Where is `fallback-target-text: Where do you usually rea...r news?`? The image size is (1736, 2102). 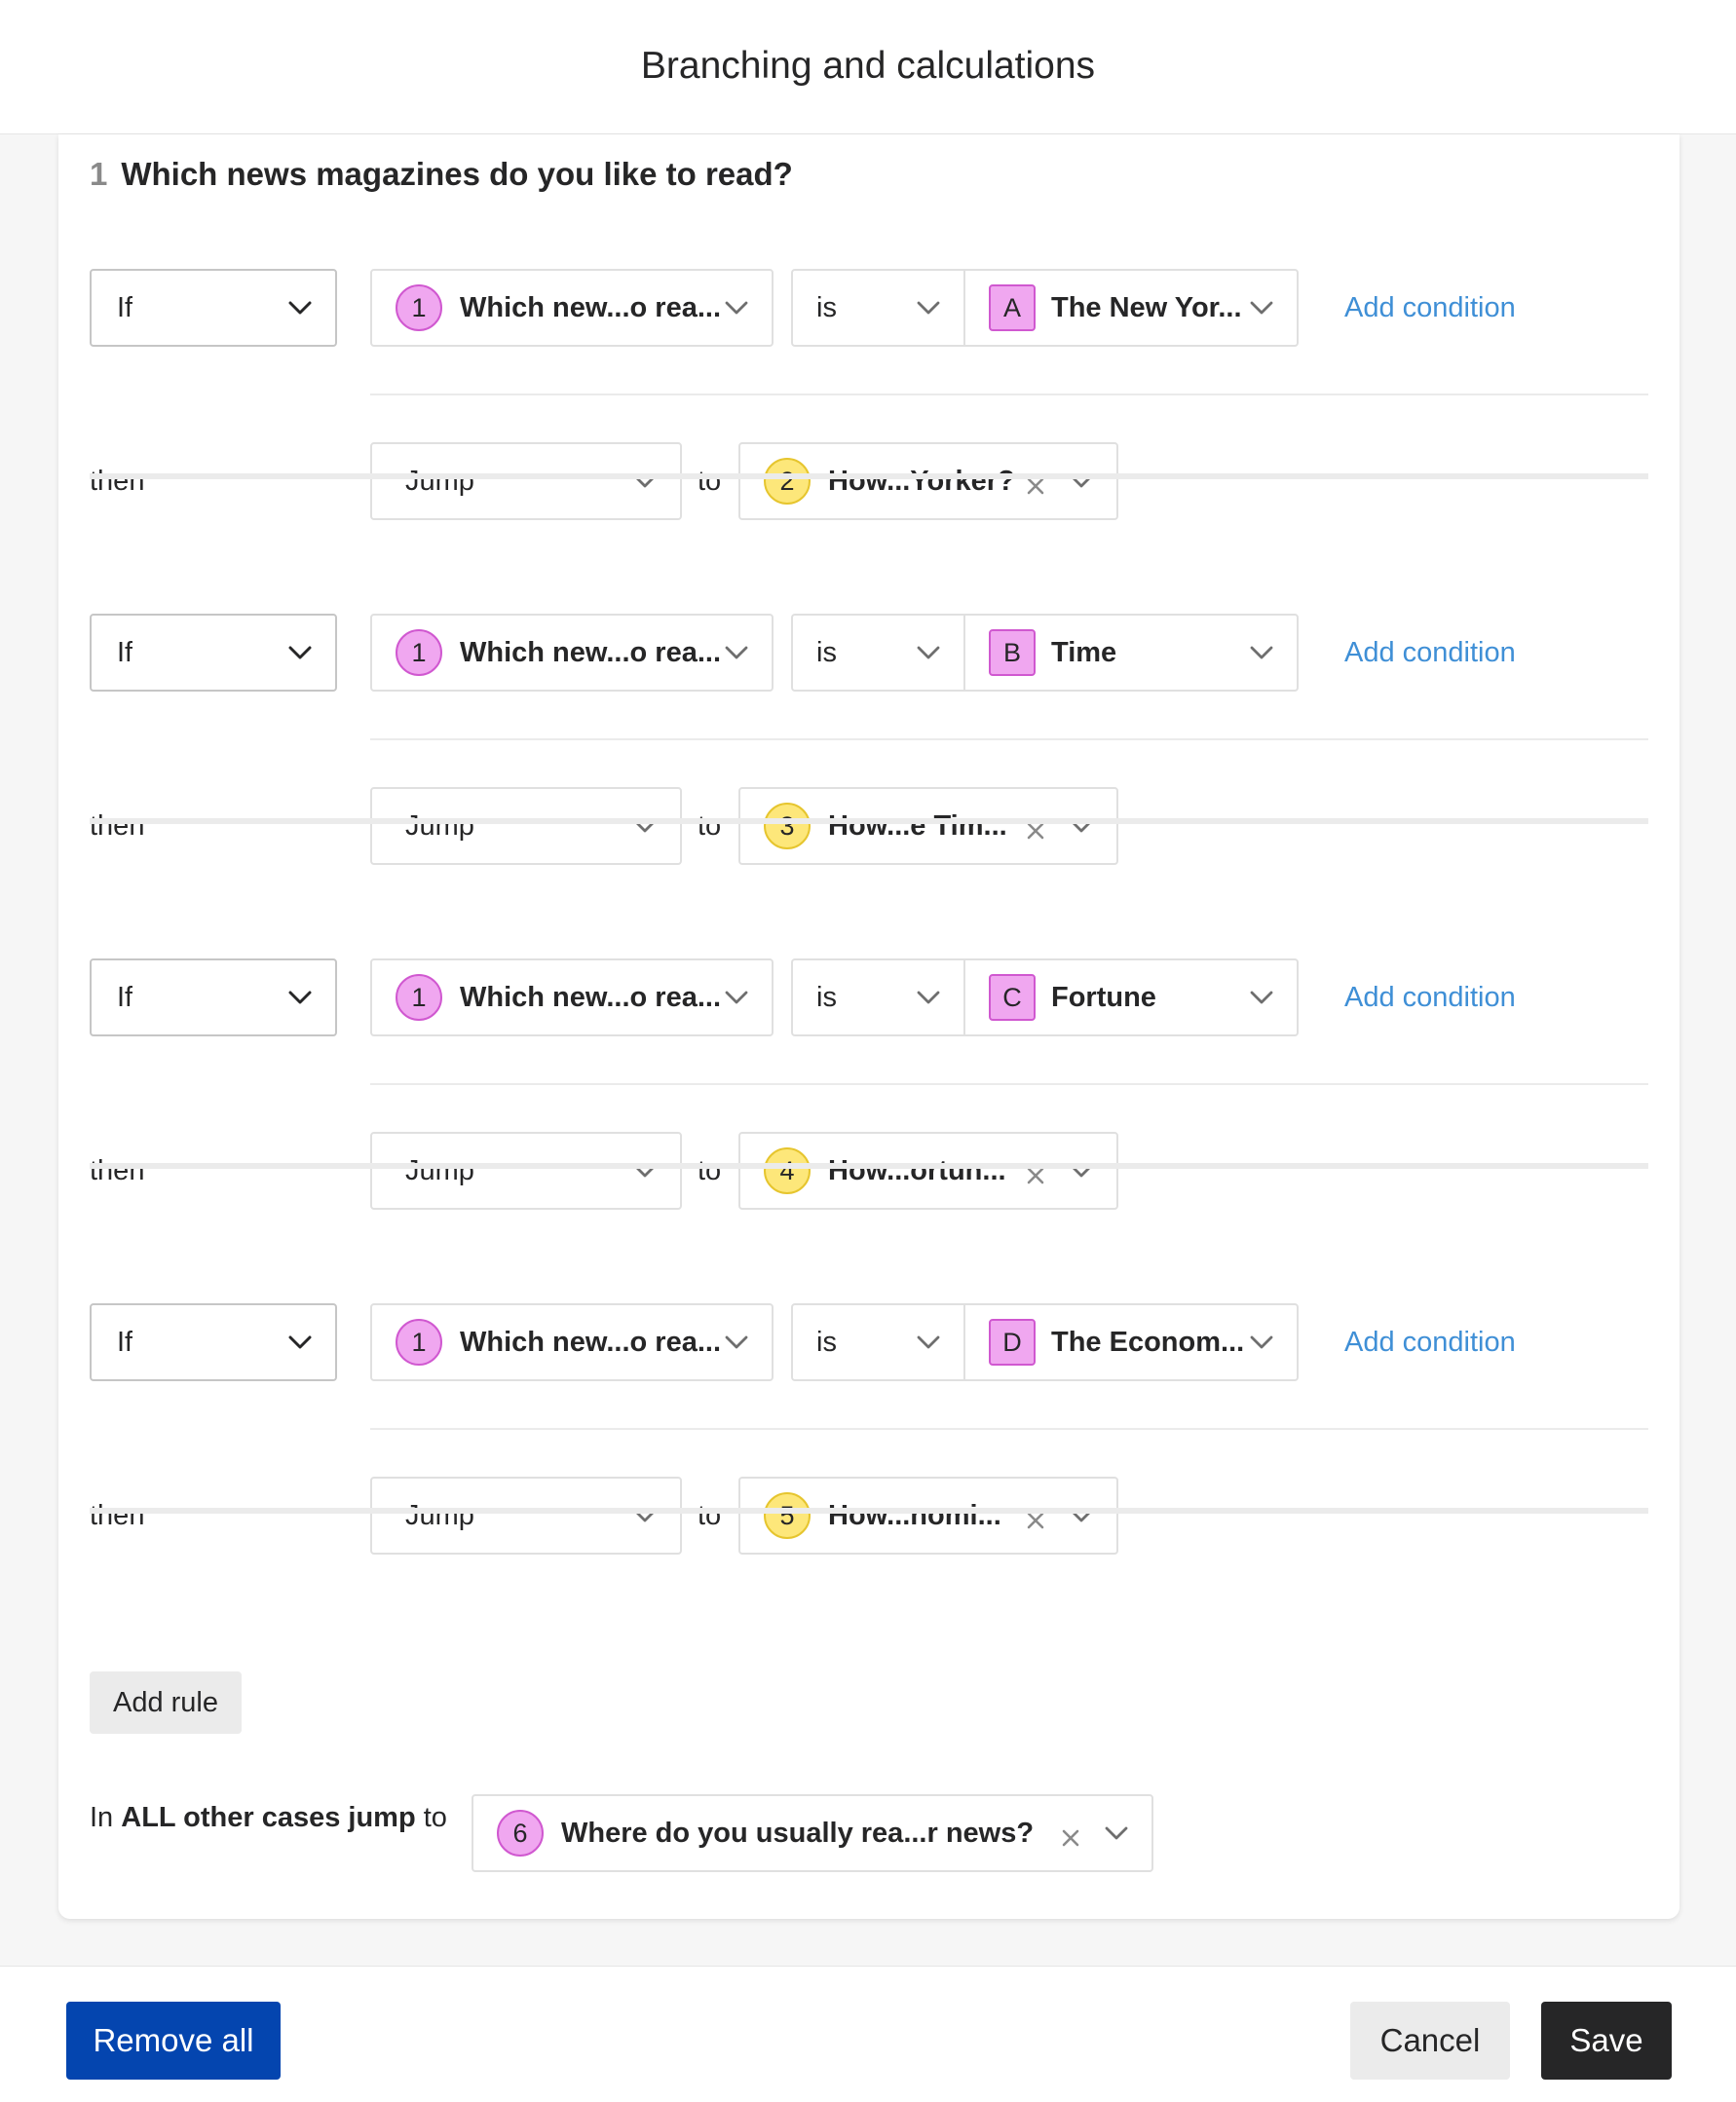
fallback-target-text: Where do you usually rea...r news? is located at coordinates (798, 1833).